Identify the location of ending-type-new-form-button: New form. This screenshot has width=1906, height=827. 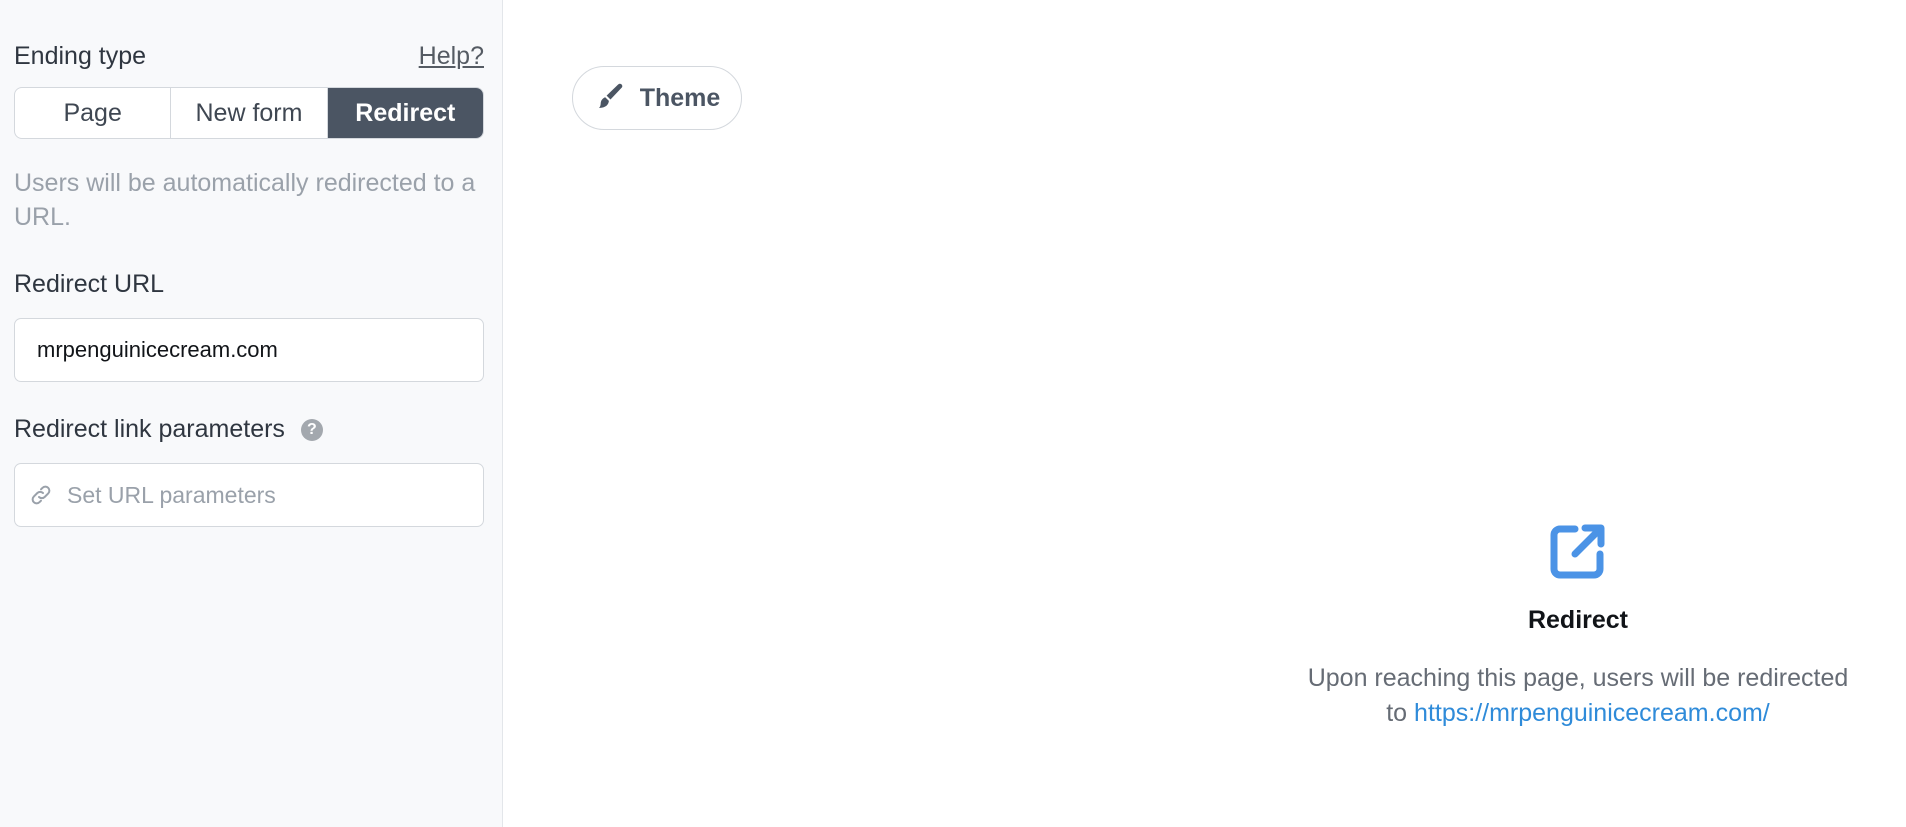
(249, 113).